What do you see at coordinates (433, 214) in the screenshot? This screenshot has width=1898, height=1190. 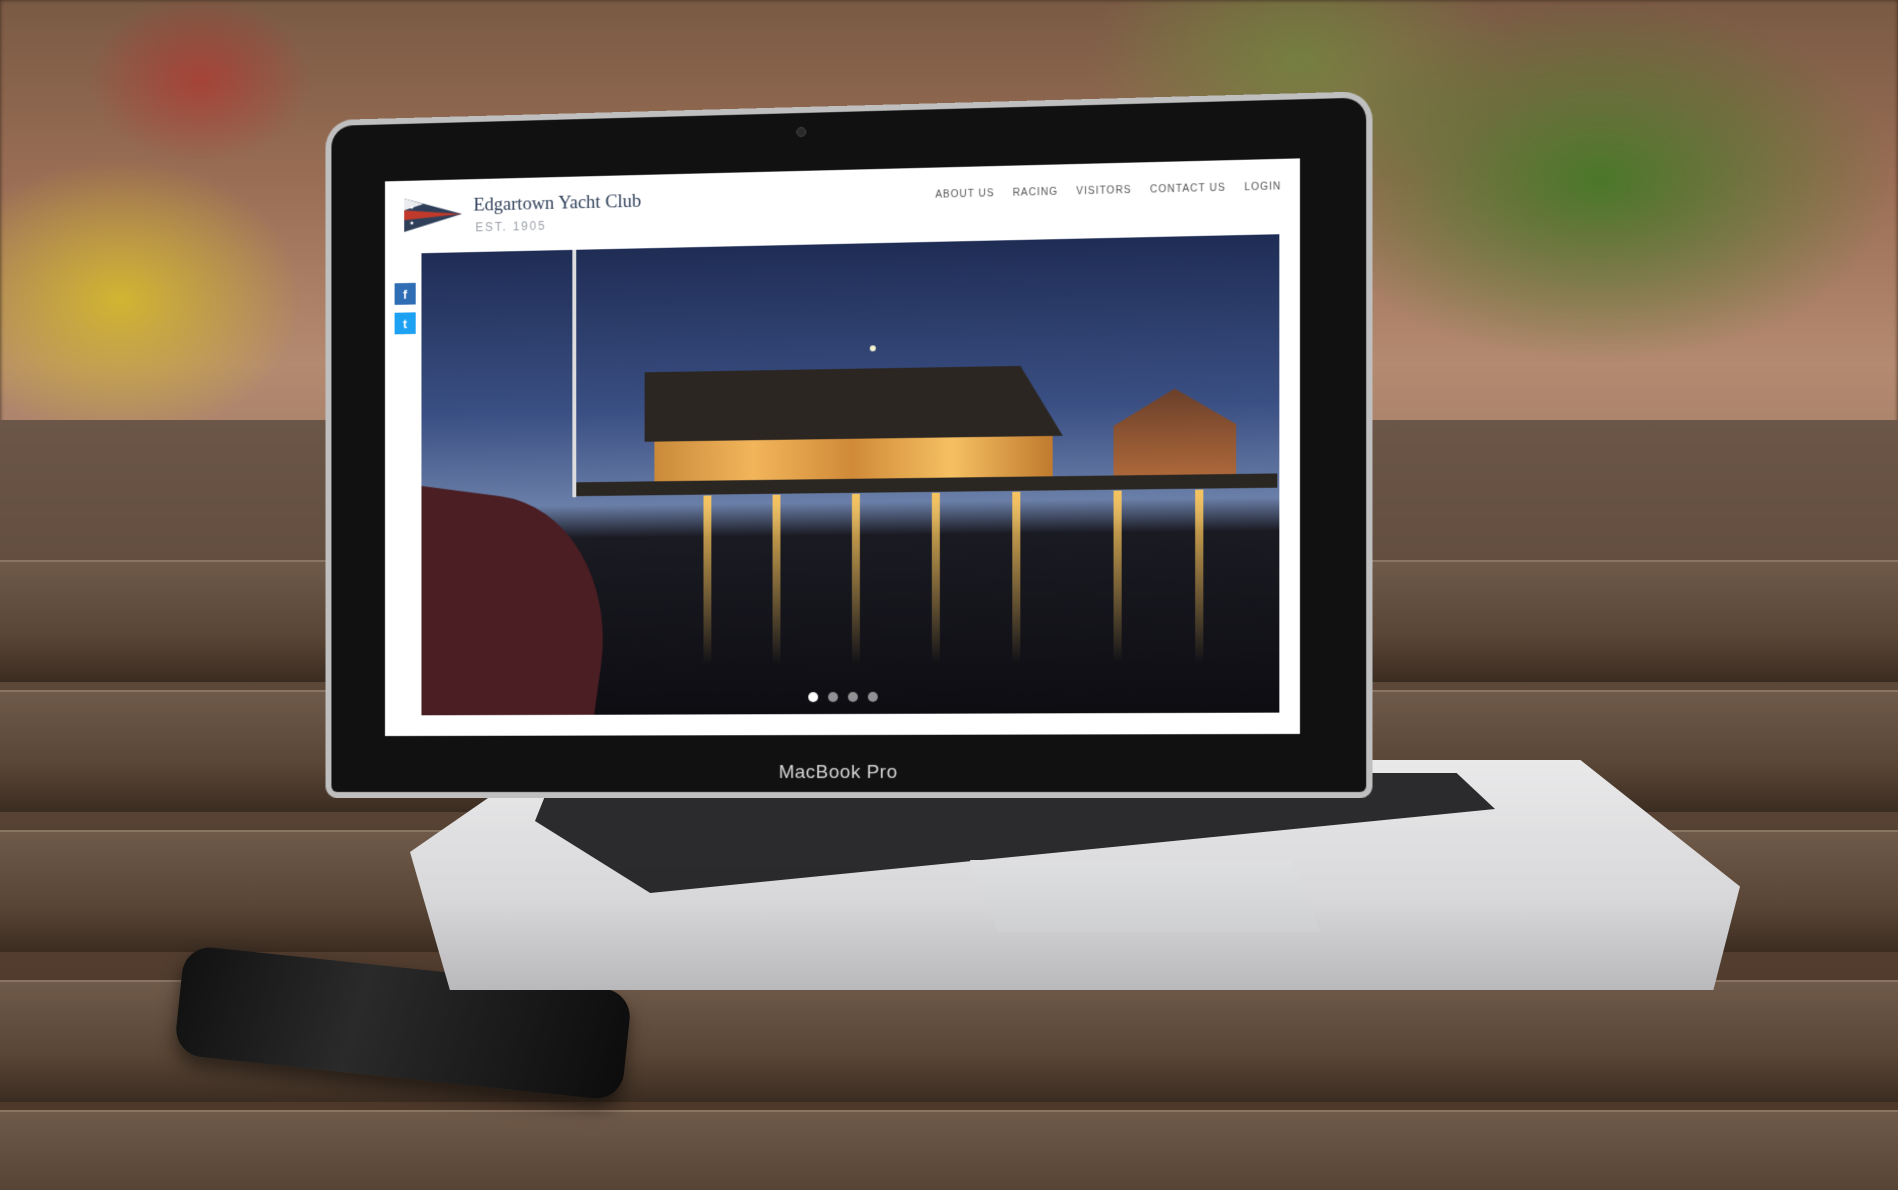 I see `burgee-flag-icon` at bounding box center [433, 214].